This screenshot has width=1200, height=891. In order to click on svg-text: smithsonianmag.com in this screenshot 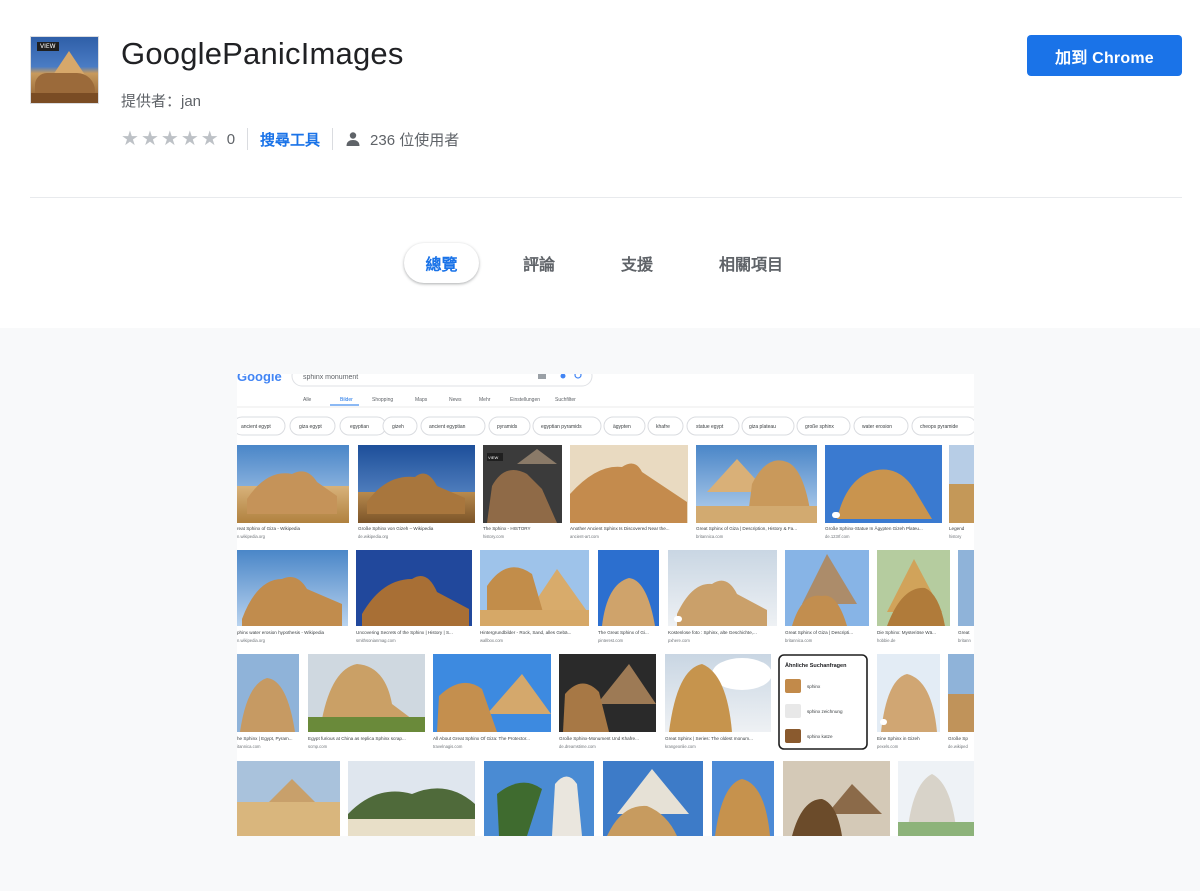, I will do `click(376, 640)`.